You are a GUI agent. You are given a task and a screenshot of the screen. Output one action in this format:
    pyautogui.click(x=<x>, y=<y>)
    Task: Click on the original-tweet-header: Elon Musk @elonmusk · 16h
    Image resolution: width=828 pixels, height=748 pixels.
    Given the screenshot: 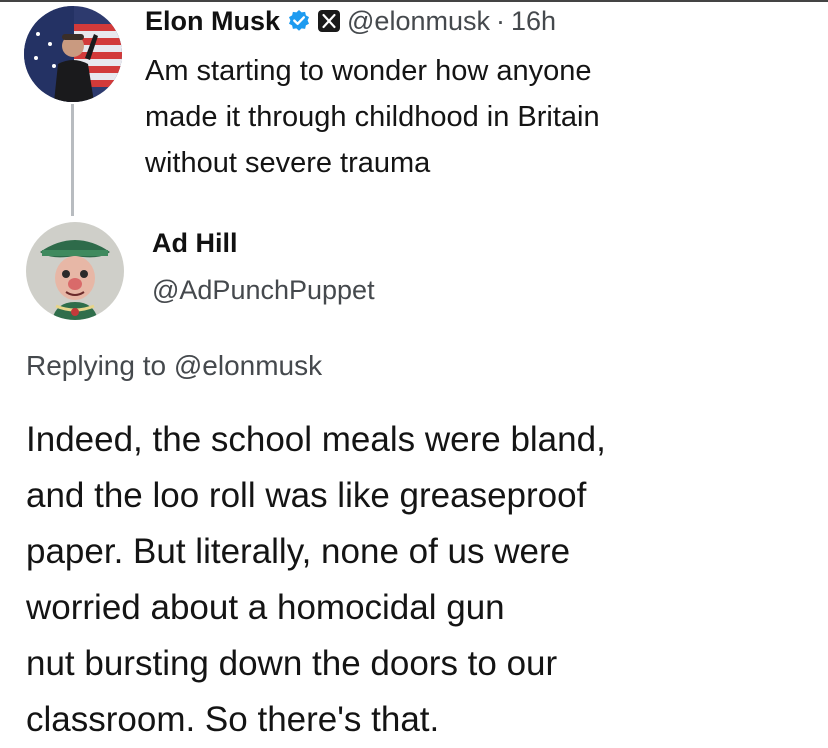 What is the action you would take?
    pyautogui.click(x=350, y=21)
    